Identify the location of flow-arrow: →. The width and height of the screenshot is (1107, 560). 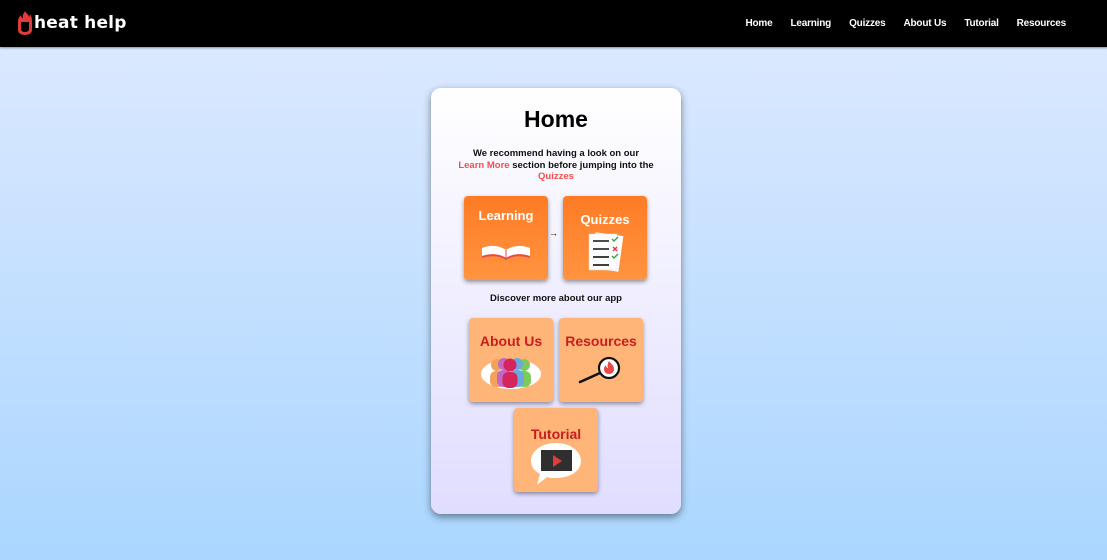
(553, 233).